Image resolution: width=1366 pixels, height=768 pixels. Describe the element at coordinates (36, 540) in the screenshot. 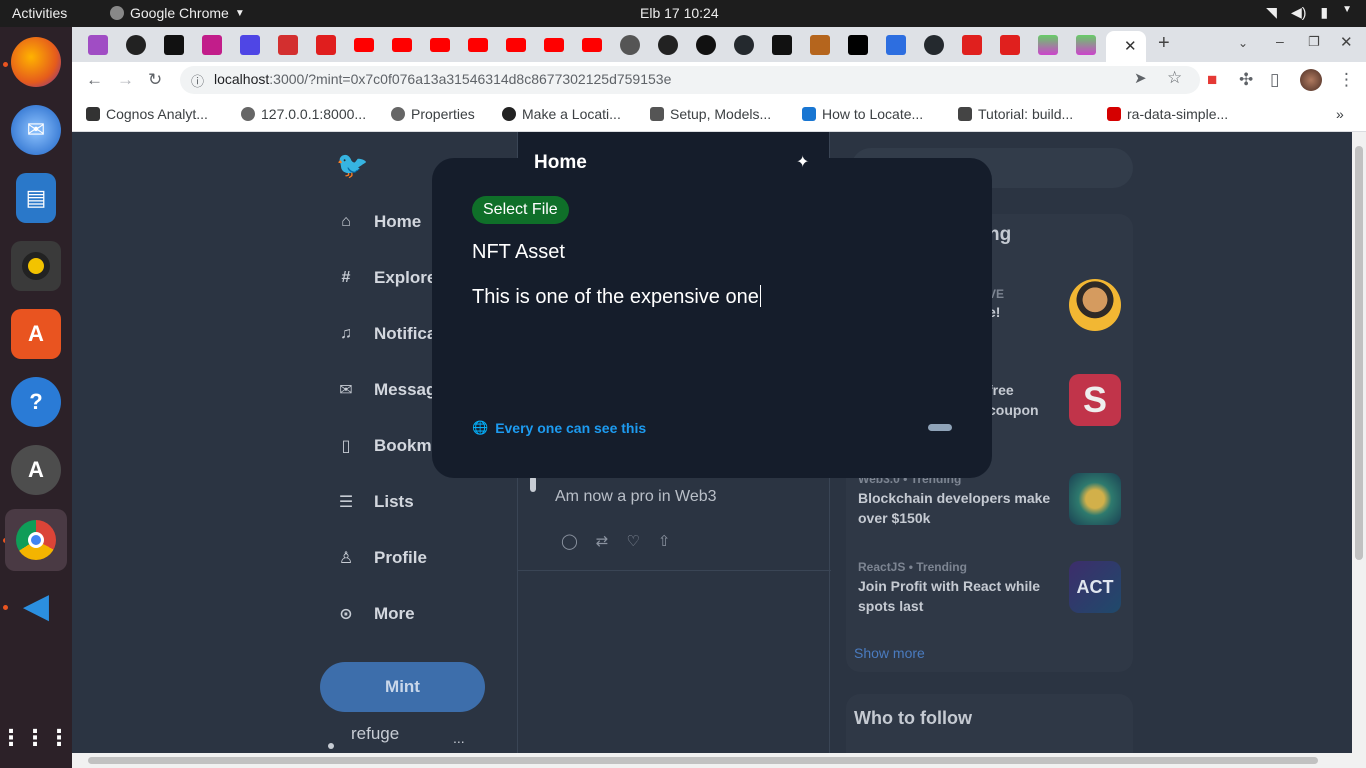

I see `chrome-dock-item` at that location.